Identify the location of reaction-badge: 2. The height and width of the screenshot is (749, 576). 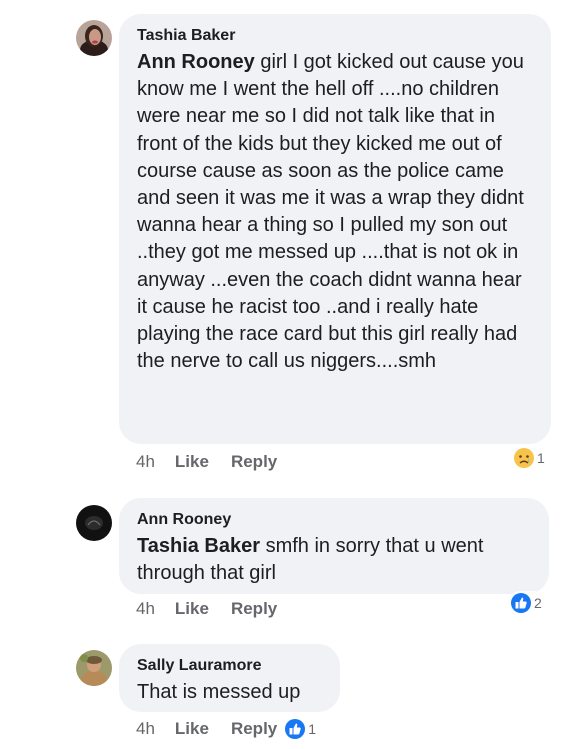
(527, 603).